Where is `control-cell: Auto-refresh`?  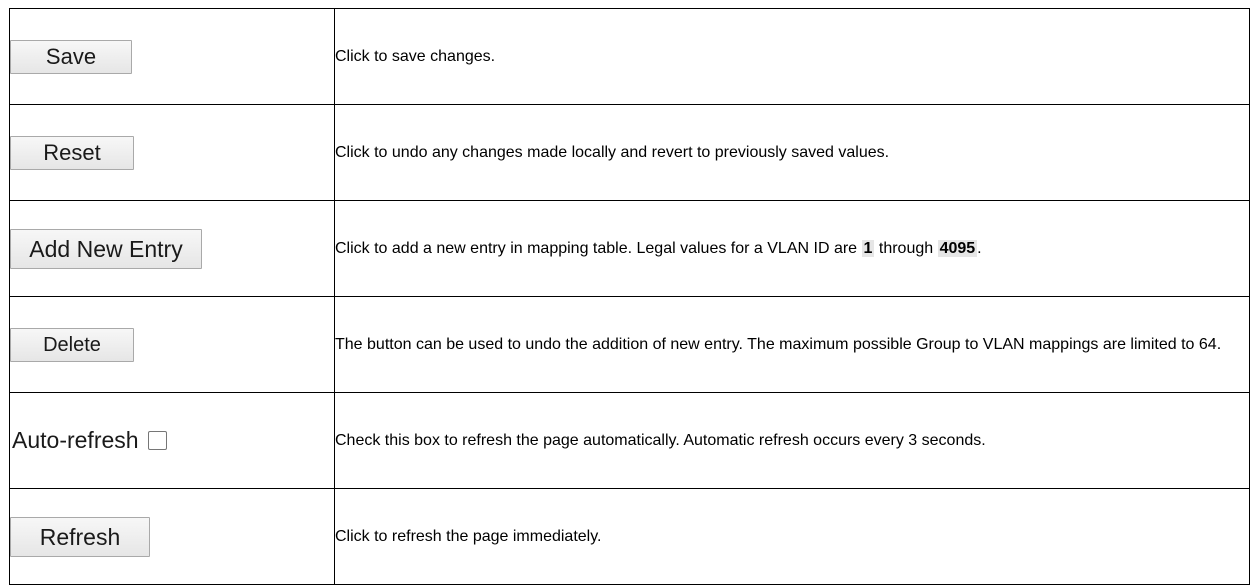 control-cell: Auto-refresh is located at coordinates (172, 440).